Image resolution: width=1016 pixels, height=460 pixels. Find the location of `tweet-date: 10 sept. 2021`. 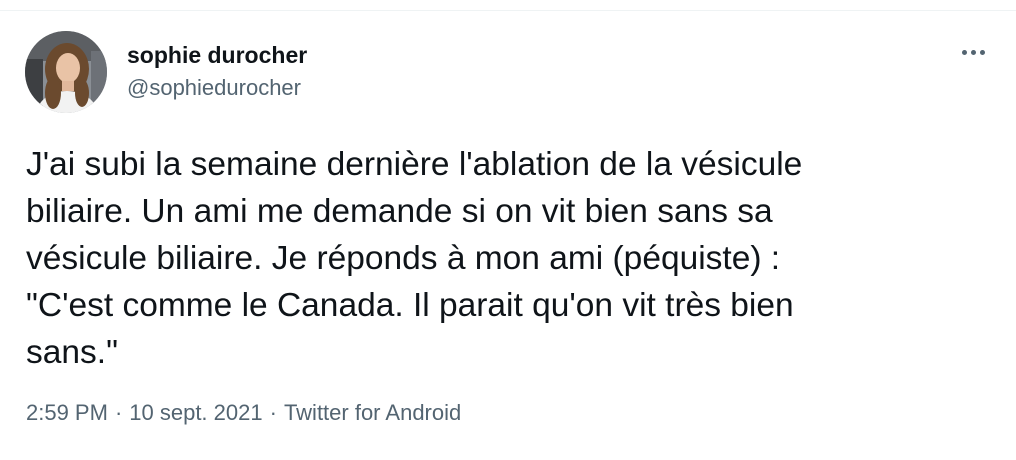

tweet-date: 10 sept. 2021 is located at coordinates (195, 412).